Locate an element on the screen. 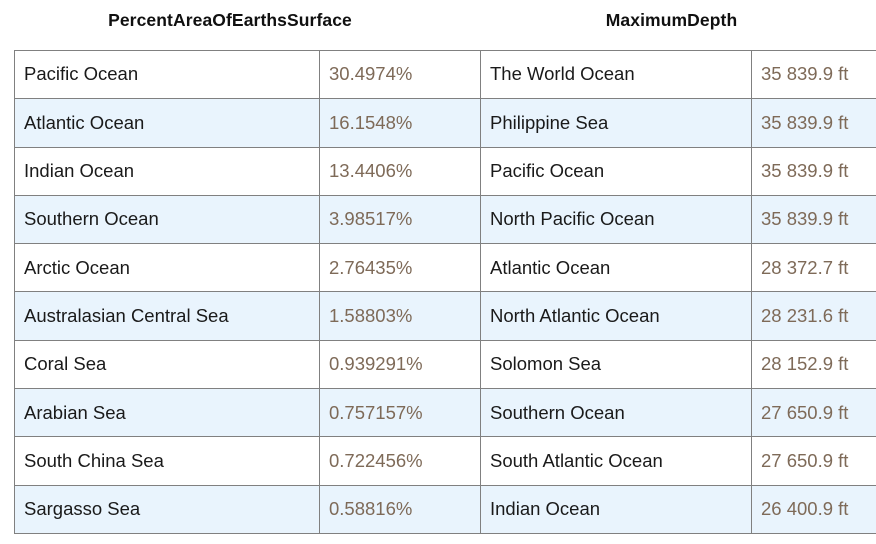 This screenshot has width=876, height=544. table-row: Arctic Ocean 2.76435% is located at coordinates (249, 268).